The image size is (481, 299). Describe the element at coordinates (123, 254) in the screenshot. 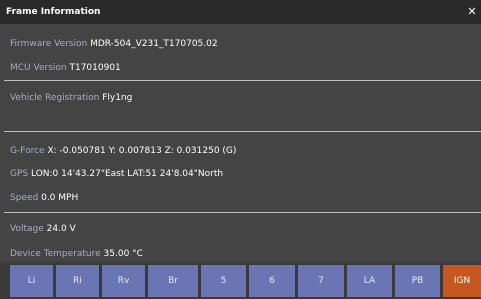

I see `temperature-value: 35.00 °C` at that location.